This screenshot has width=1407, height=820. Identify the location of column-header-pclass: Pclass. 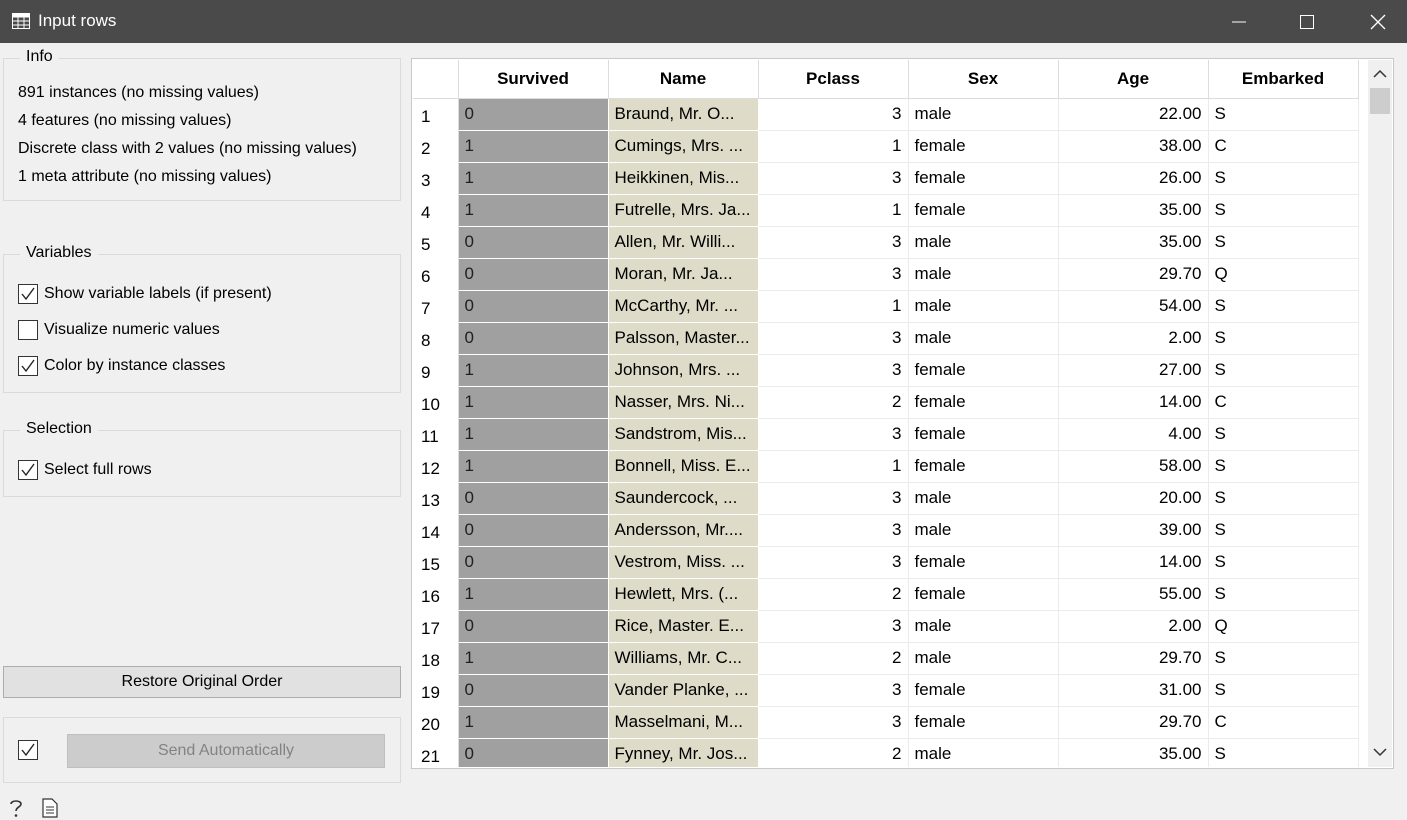
(833, 79).